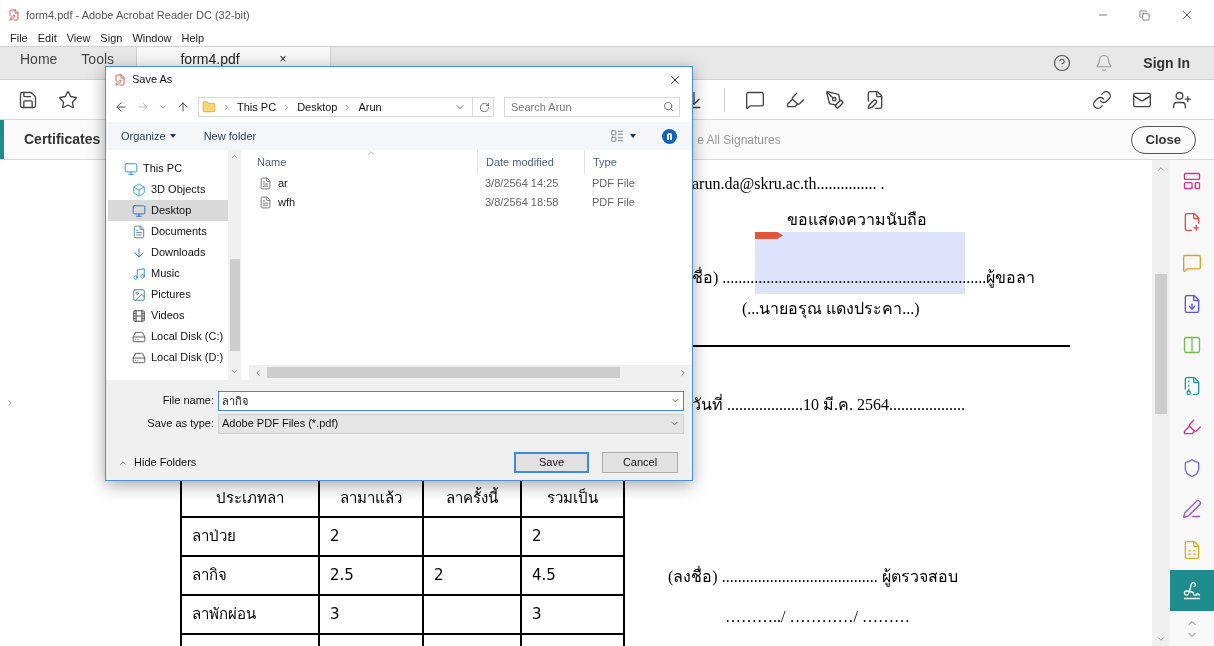 The height and width of the screenshot is (646, 1214). What do you see at coordinates (363, 162) in the screenshot?
I see `column-header: Name` at bounding box center [363, 162].